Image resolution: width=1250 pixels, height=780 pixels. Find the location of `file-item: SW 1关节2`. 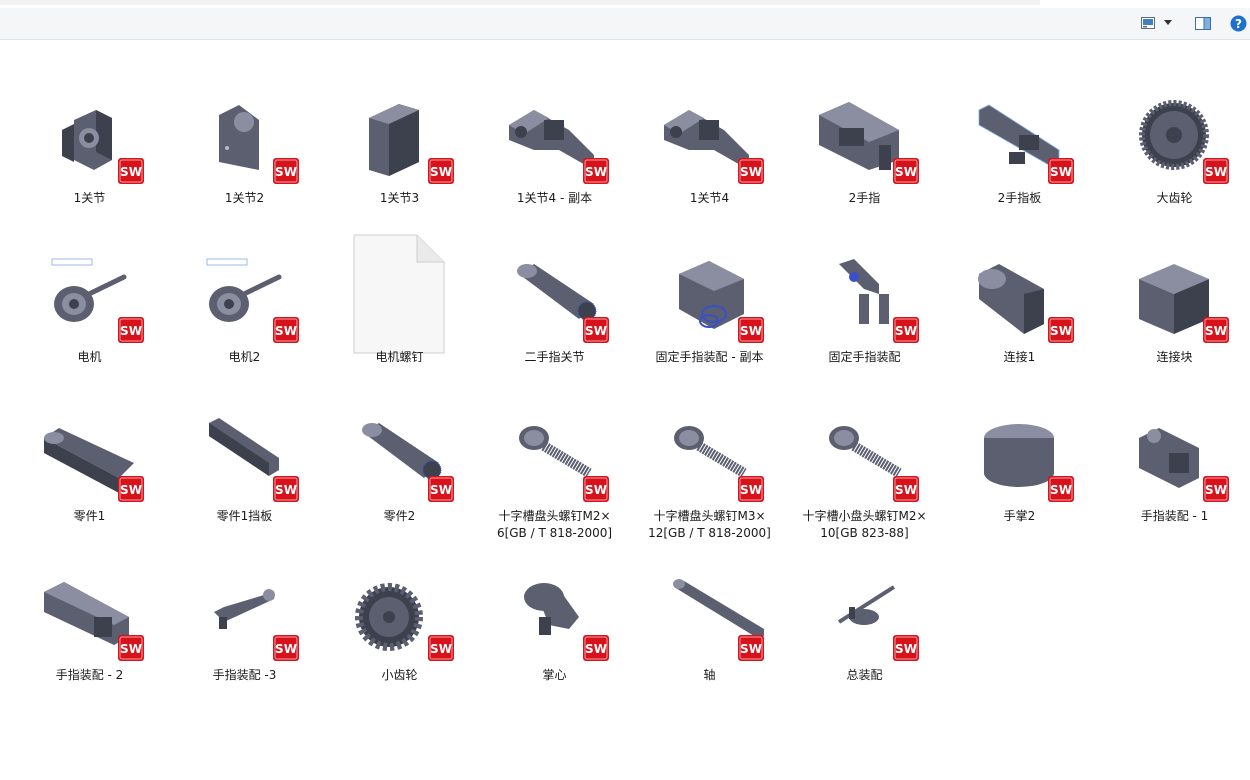

file-item: SW 1关节2 is located at coordinates (244, 125).